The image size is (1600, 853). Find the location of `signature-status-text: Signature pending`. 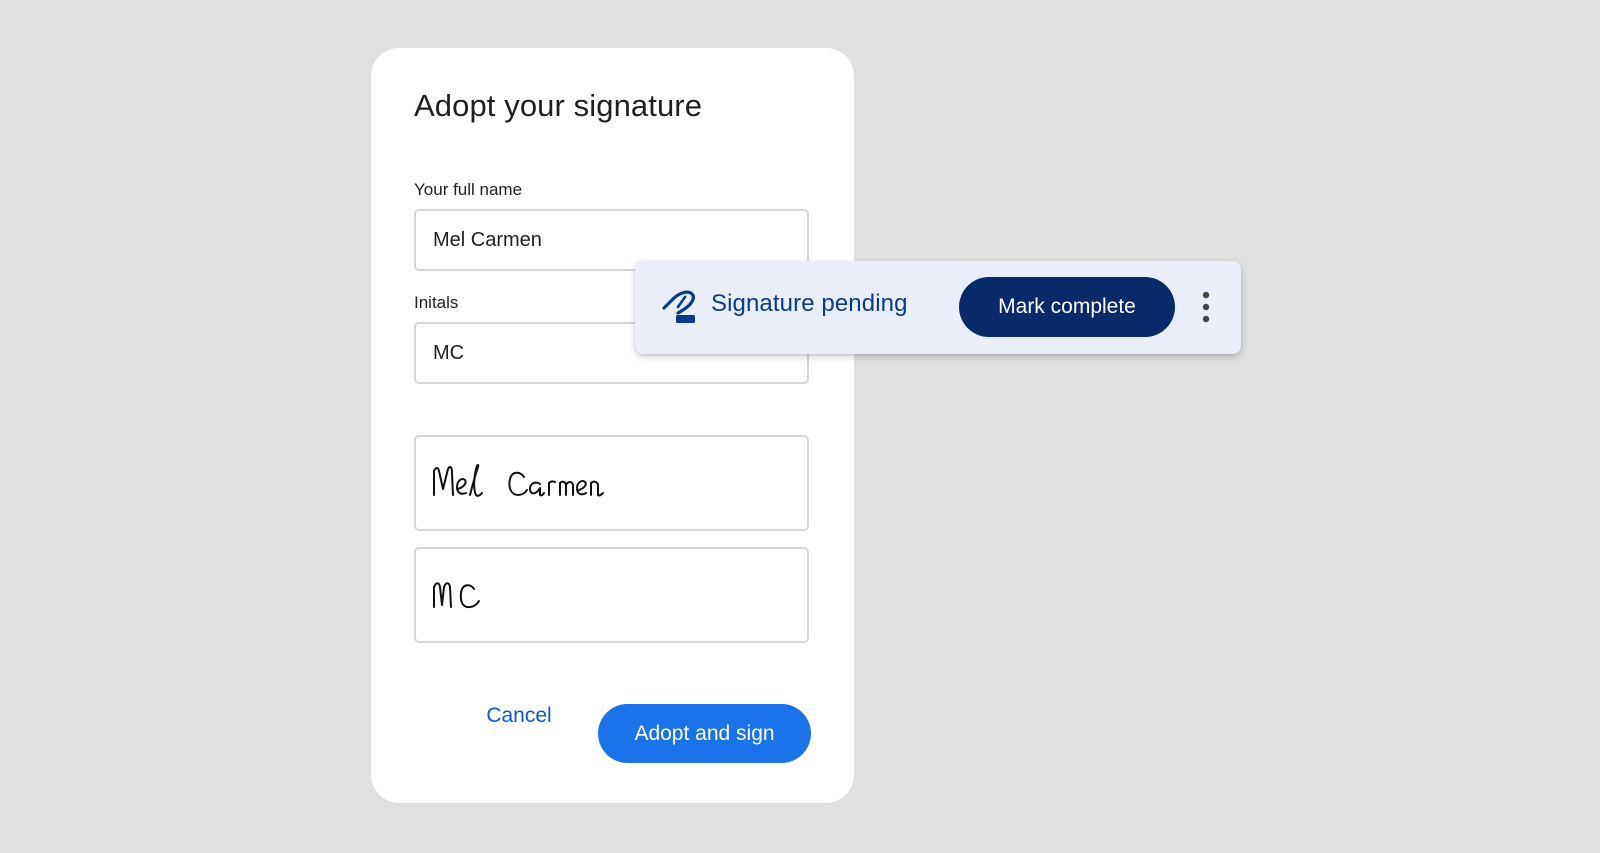

signature-status-text: Signature pending is located at coordinates (809, 303).